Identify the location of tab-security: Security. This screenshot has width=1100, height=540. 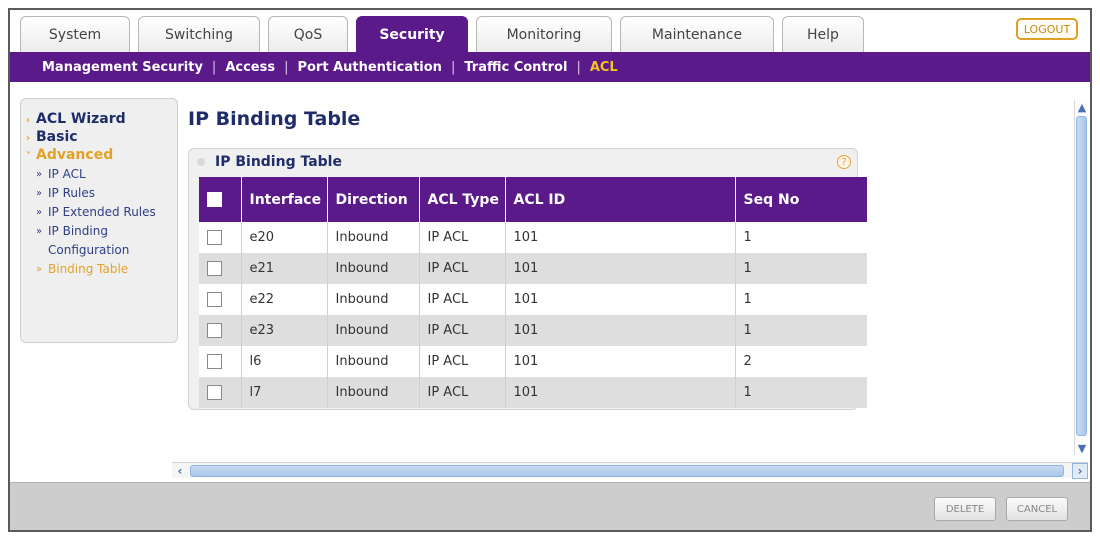
(412, 34).